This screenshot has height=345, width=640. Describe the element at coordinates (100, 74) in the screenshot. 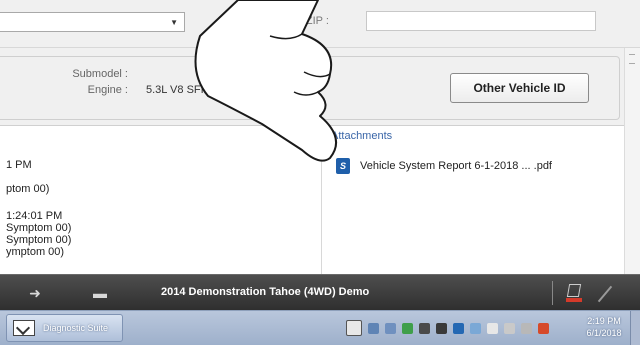

I see `submodel-label: Submodel :` at that location.